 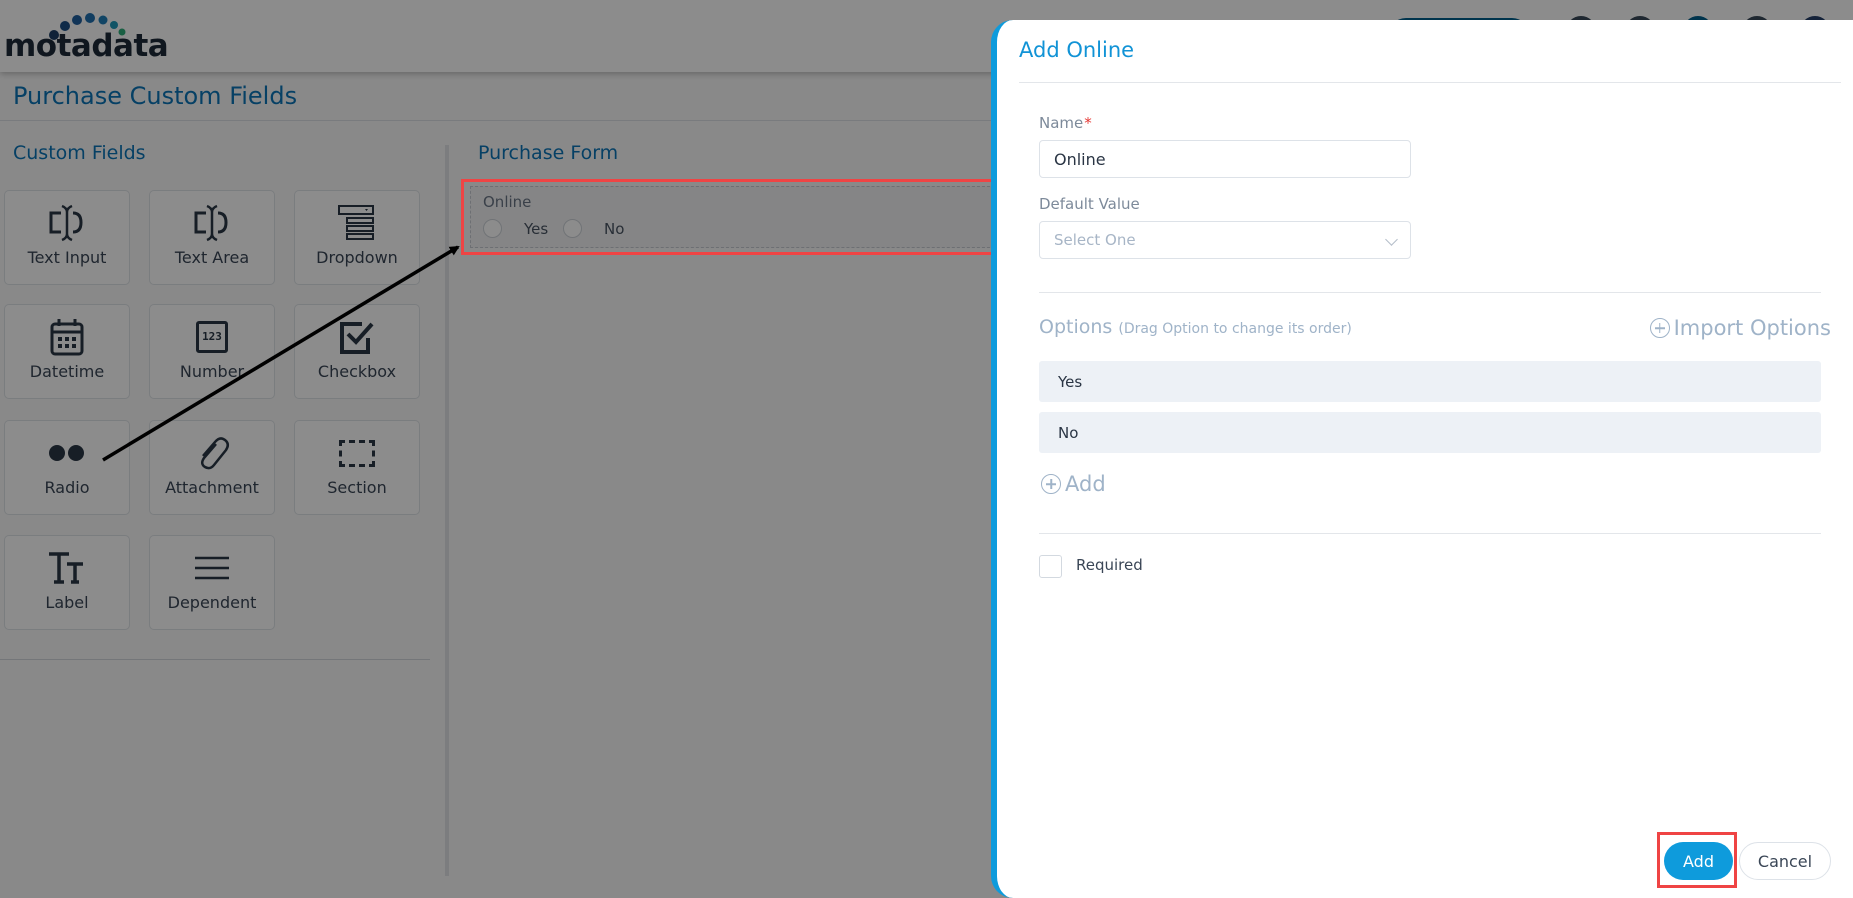 What do you see at coordinates (1430, 432) in the screenshot?
I see `option-row: No` at bounding box center [1430, 432].